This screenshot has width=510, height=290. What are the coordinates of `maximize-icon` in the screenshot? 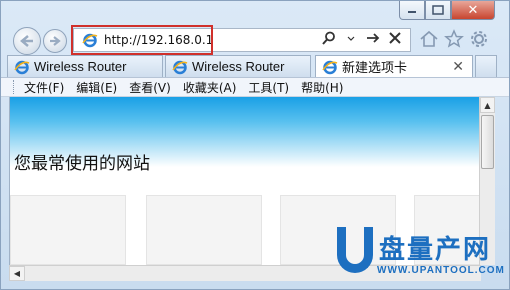 It's located at (438, 10).